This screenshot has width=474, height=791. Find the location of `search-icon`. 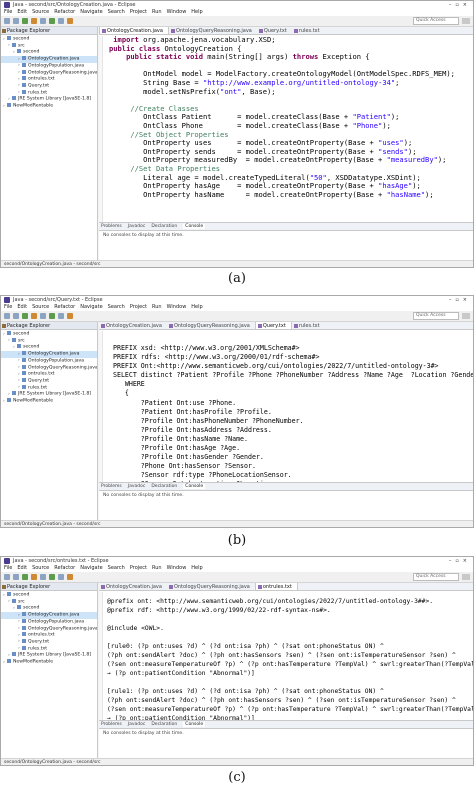

search-icon is located at coordinates (52, 21).